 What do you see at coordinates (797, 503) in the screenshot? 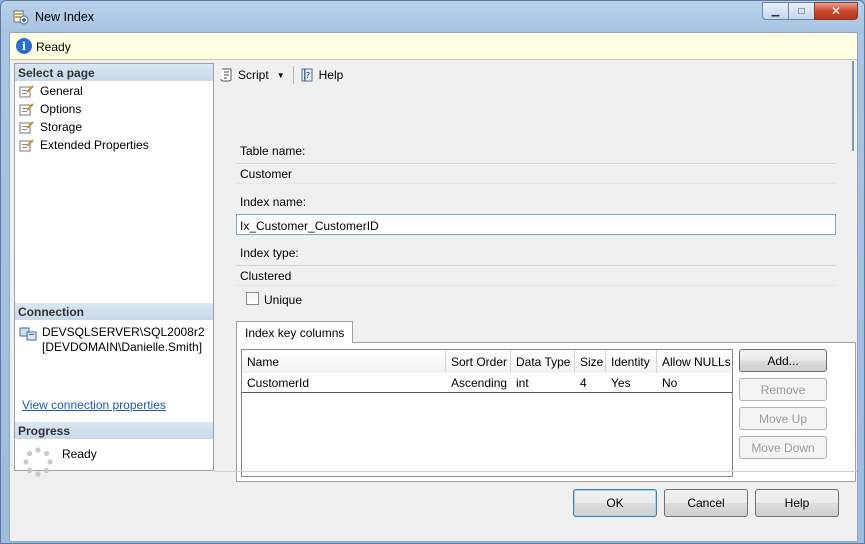
I see `help-button: Help` at bounding box center [797, 503].